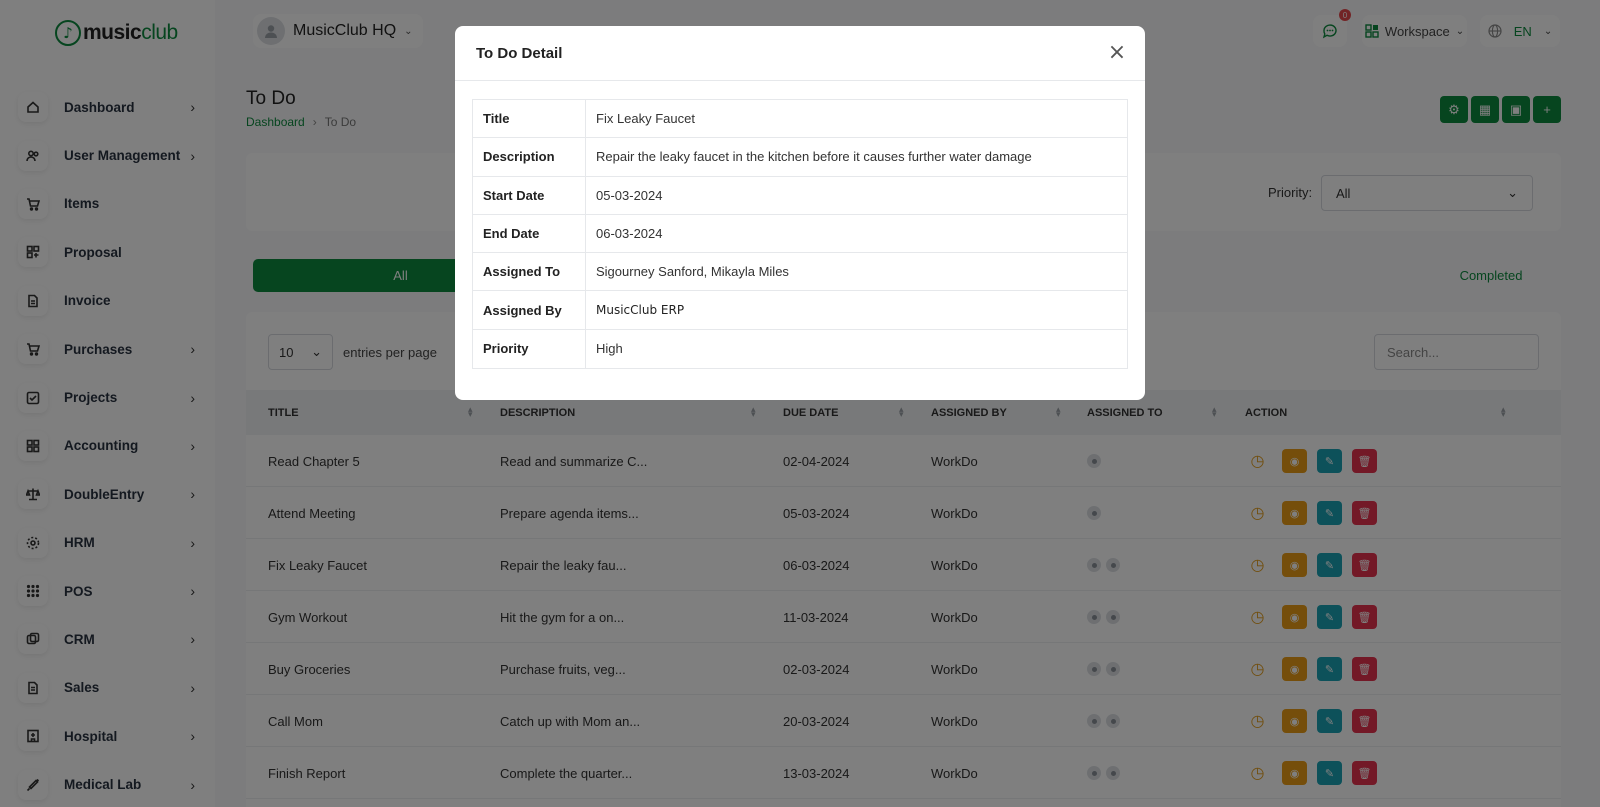 The image size is (1600, 807). I want to click on modal-title: To Do Detail, so click(519, 53).